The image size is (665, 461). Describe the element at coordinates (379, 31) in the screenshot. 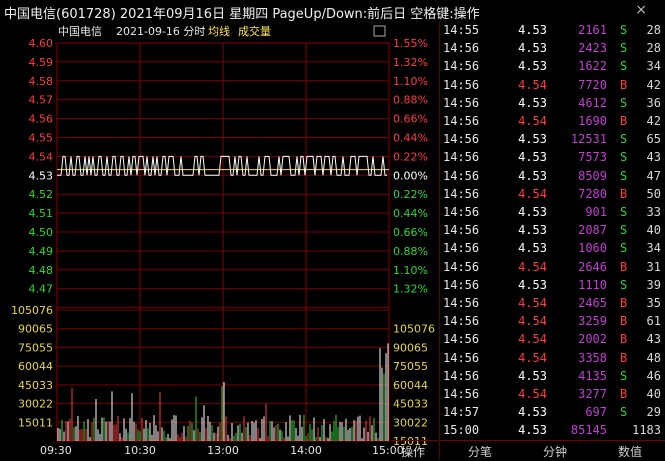

I see `toggle-icon` at that location.